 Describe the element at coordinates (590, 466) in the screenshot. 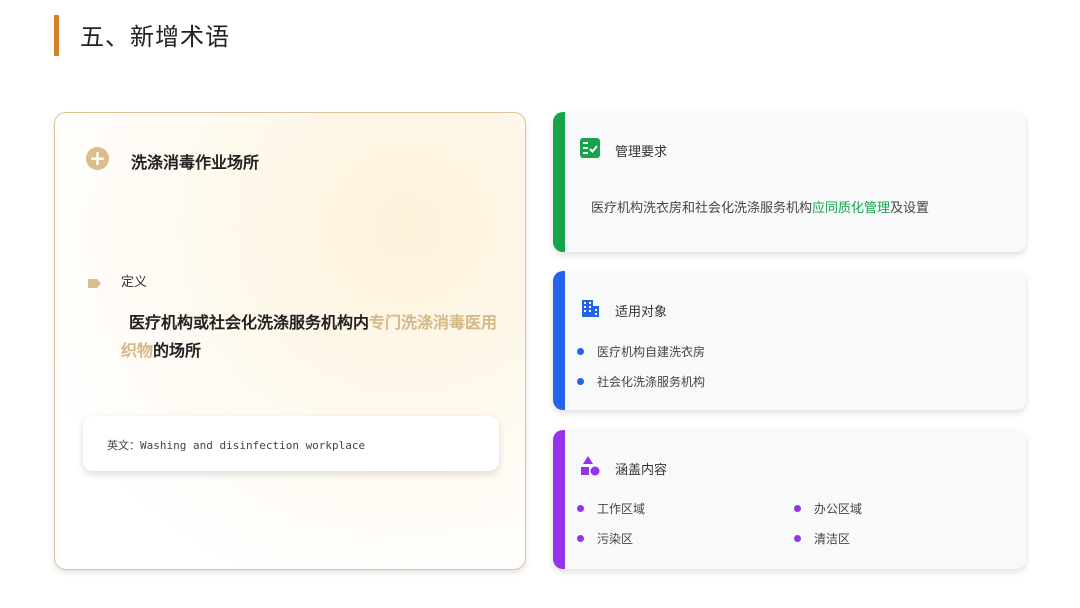

I see `shapes-icon` at that location.